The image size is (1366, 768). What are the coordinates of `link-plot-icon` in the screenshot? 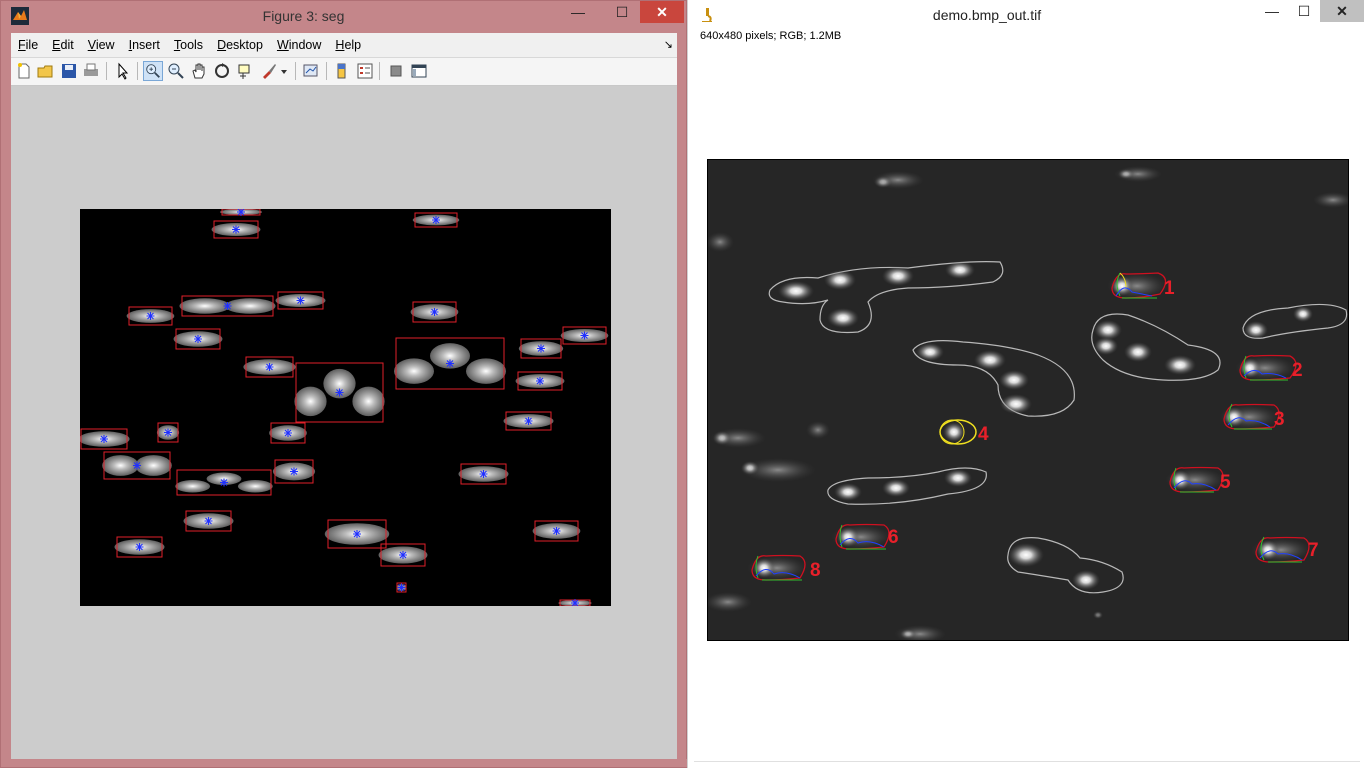 It's located at (311, 71).